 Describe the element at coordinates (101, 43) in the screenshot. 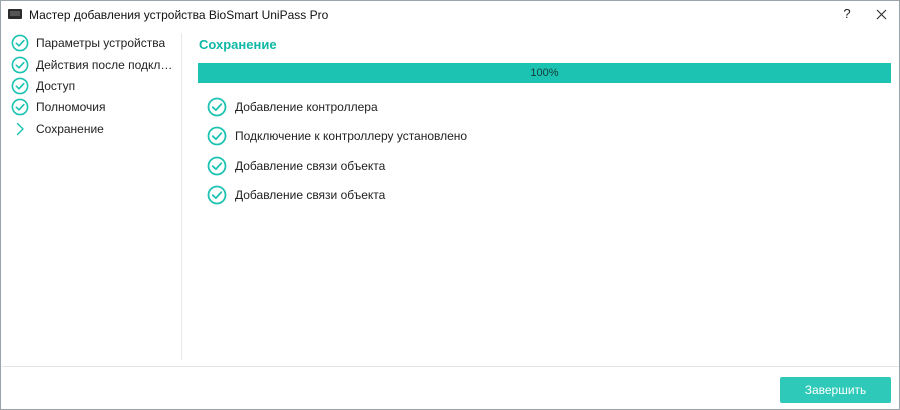

I see `sidebar-item-label: Параметры устройства` at that location.